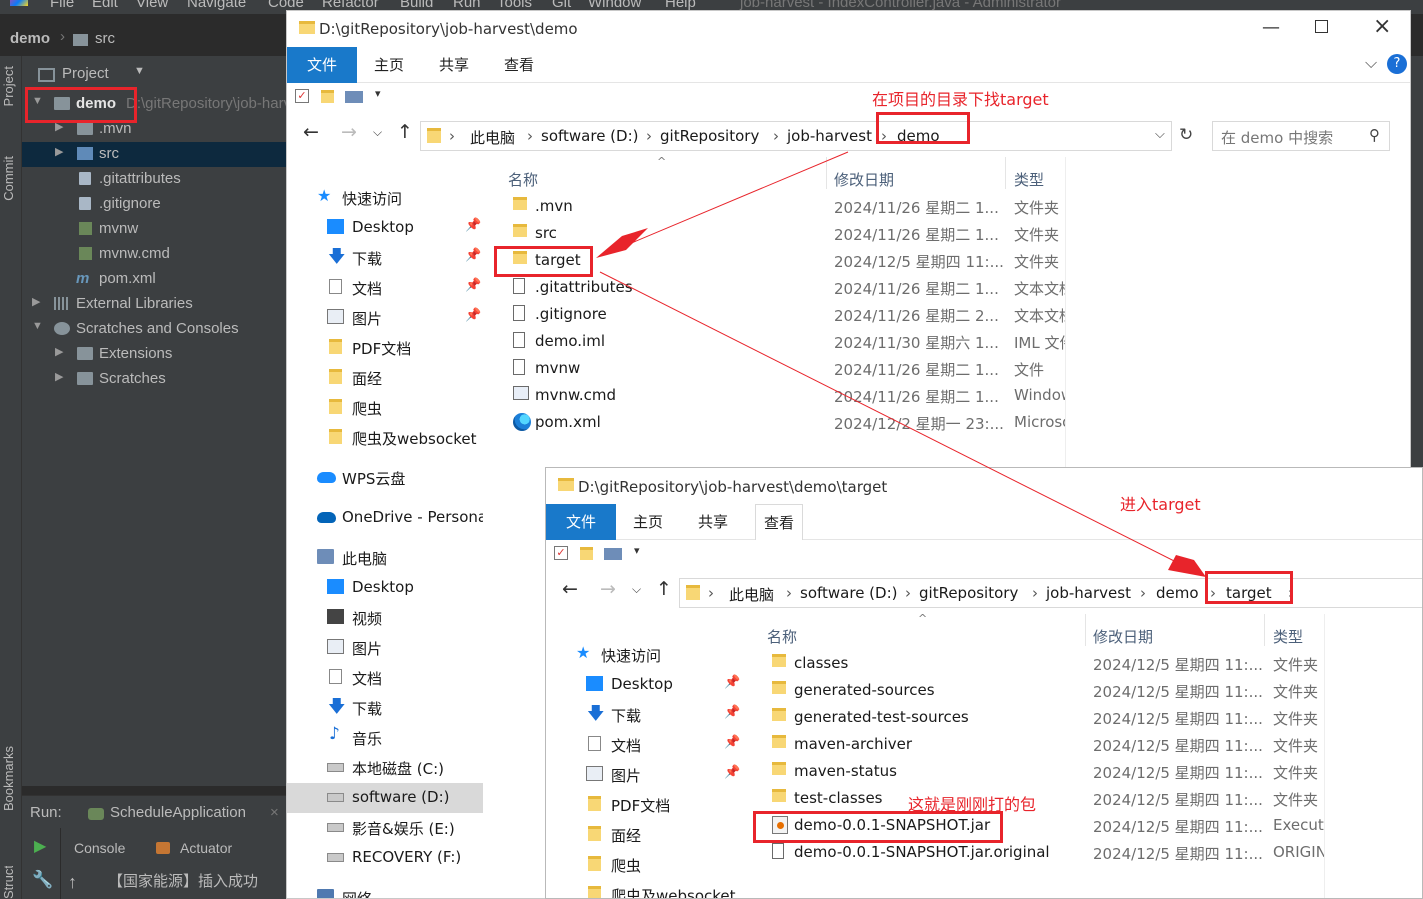 The height and width of the screenshot is (899, 1423). What do you see at coordinates (781, 369) in the screenshot?
I see `file-row: mvnw 2024/11/26 星期二 1... 文件` at bounding box center [781, 369].